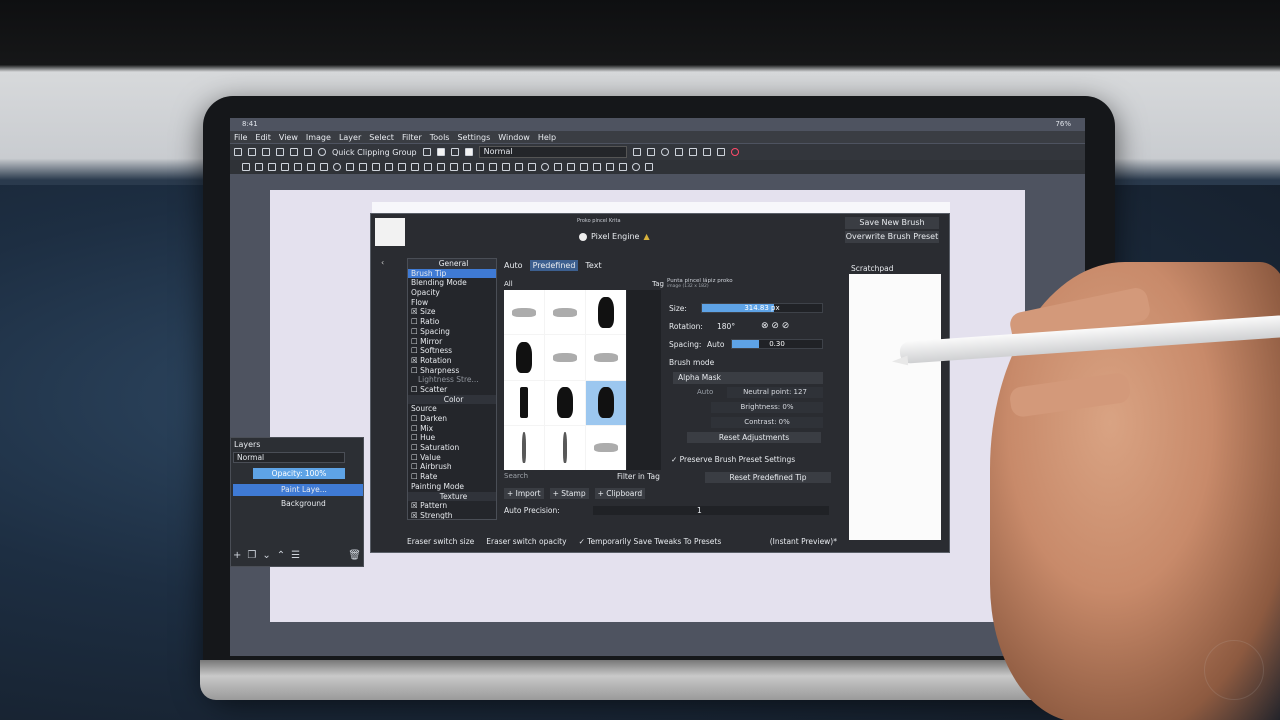 This screenshot has width=1280, height=720. What do you see at coordinates (514, 137) in the screenshot?
I see `menu-window: Window` at bounding box center [514, 137].